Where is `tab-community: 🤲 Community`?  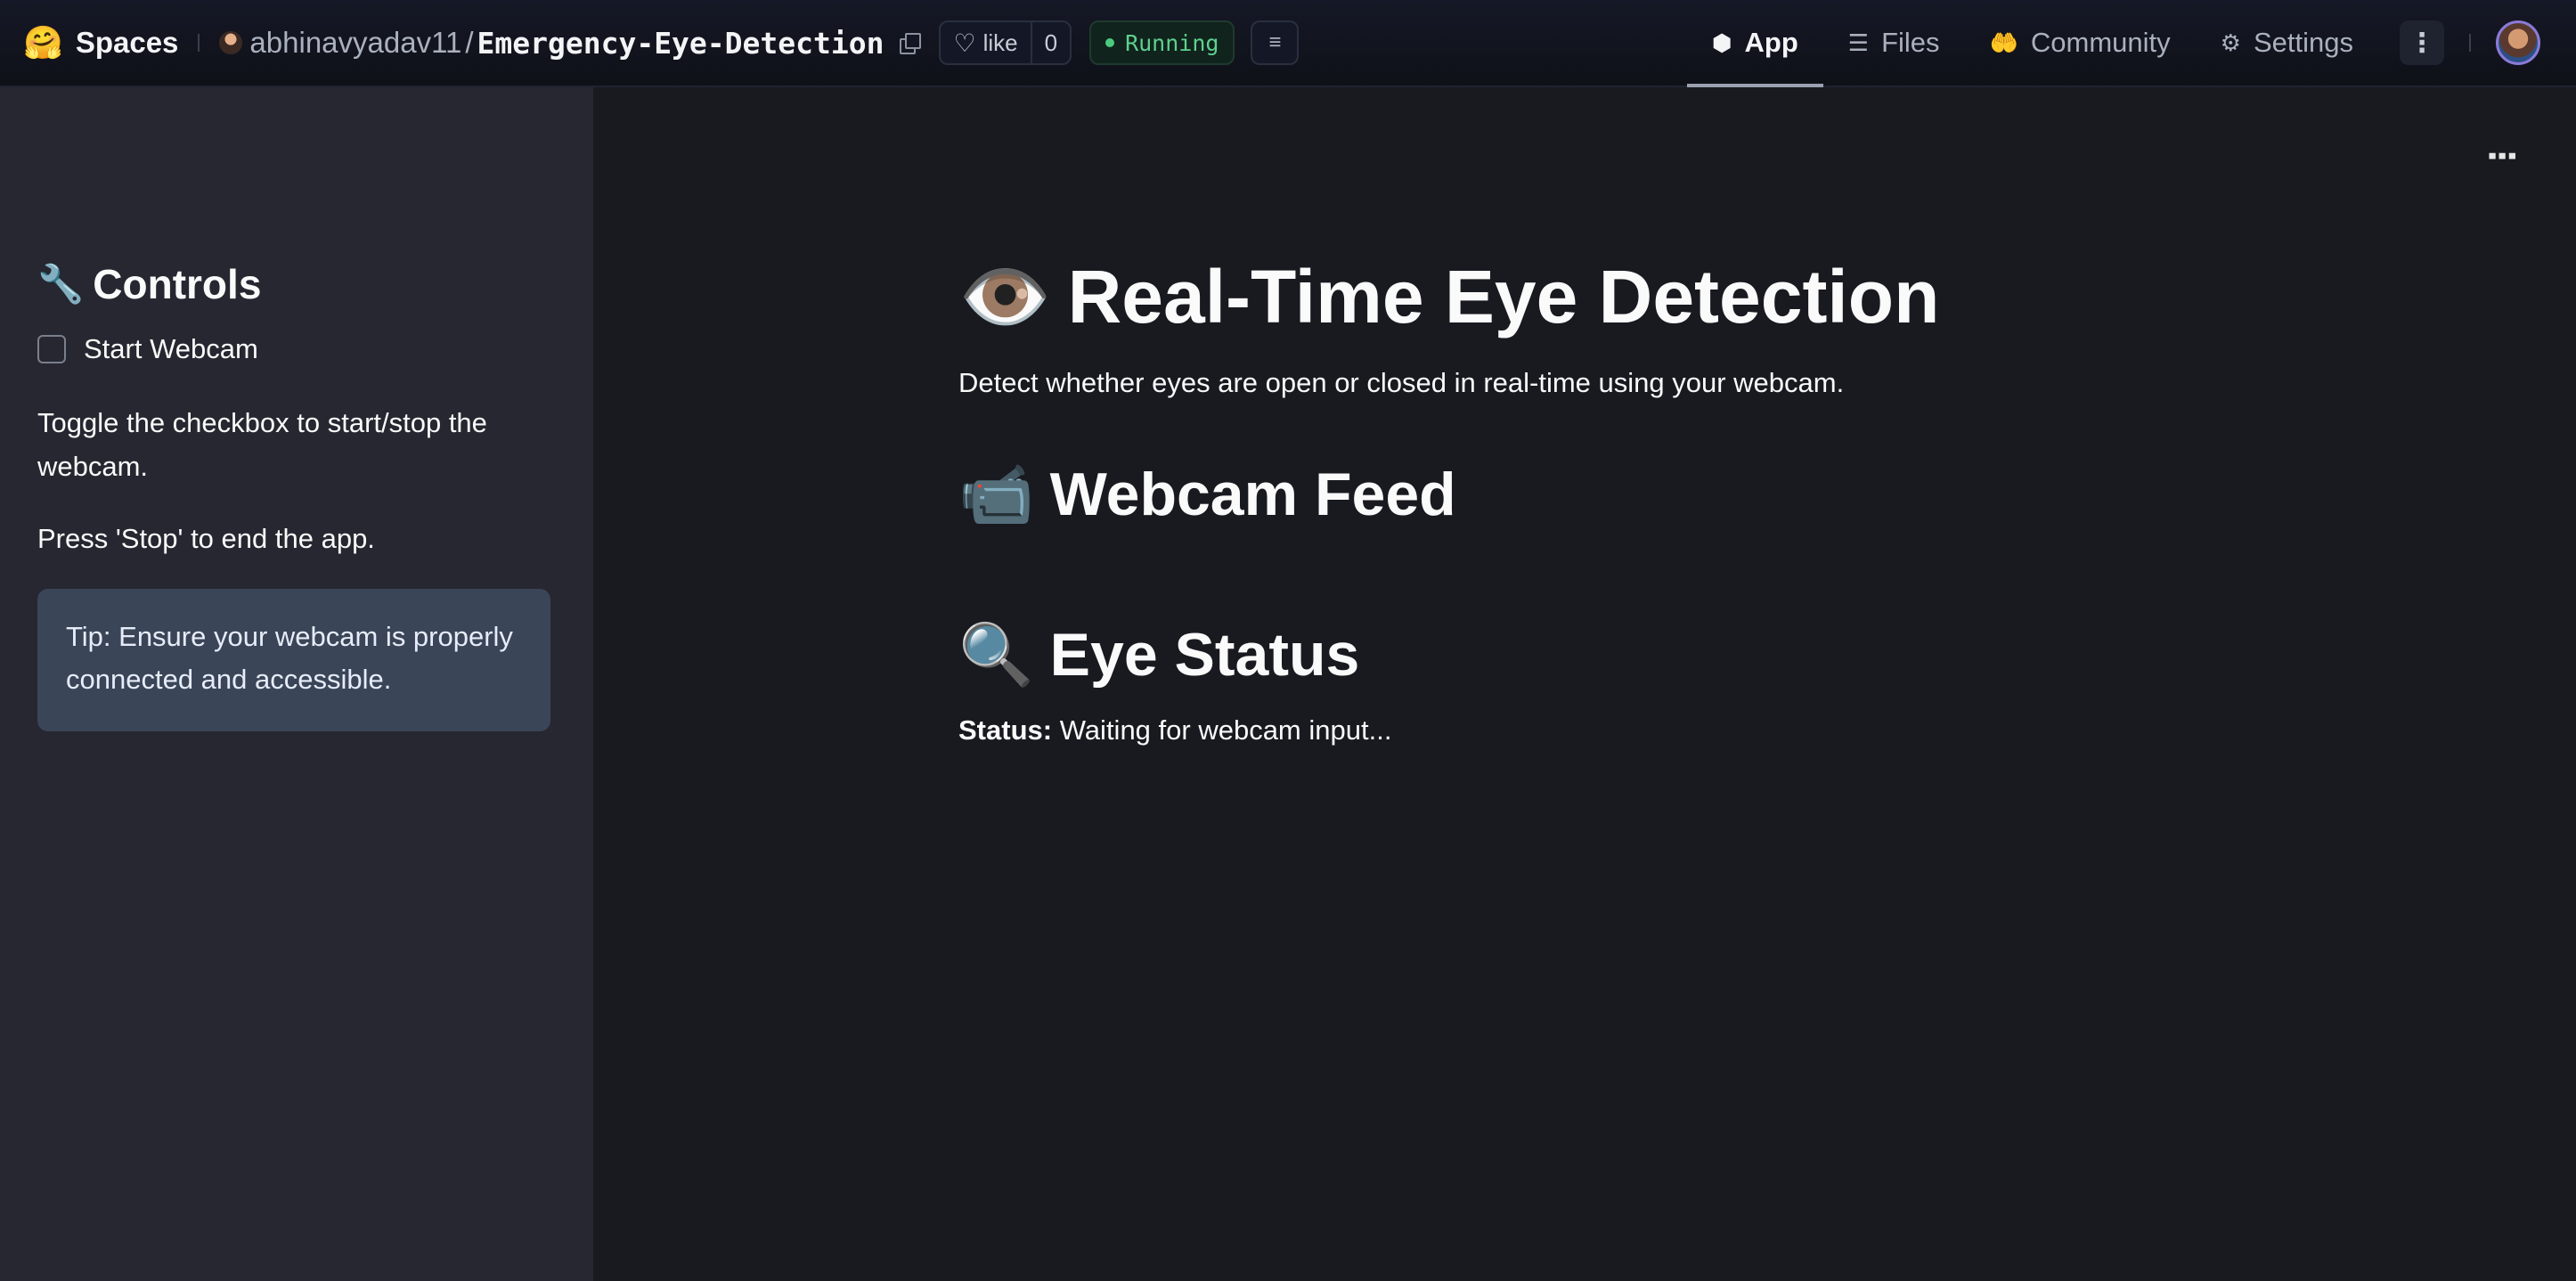 tab-community: 🤲 Community is located at coordinates (2081, 43).